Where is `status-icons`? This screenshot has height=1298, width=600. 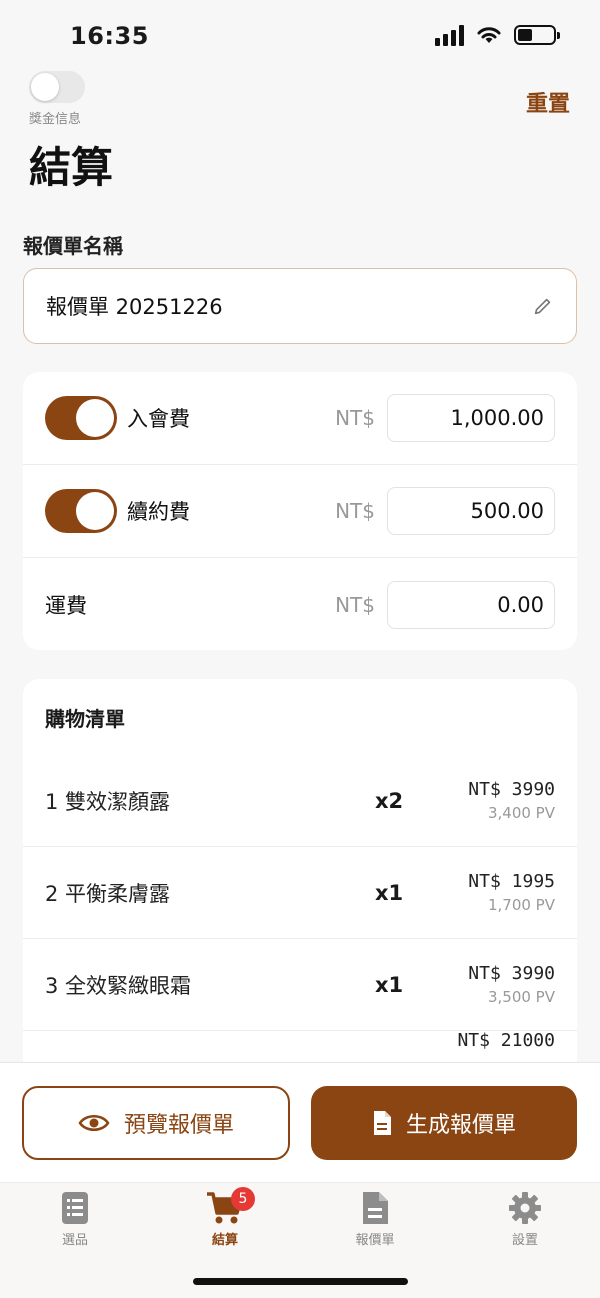 status-icons is located at coordinates (497, 35).